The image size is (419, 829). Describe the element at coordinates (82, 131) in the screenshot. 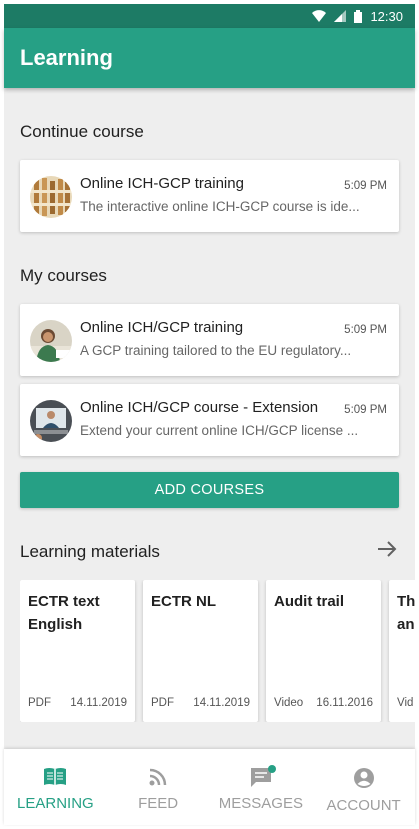

I see `continue-course-heading: Continue course` at that location.